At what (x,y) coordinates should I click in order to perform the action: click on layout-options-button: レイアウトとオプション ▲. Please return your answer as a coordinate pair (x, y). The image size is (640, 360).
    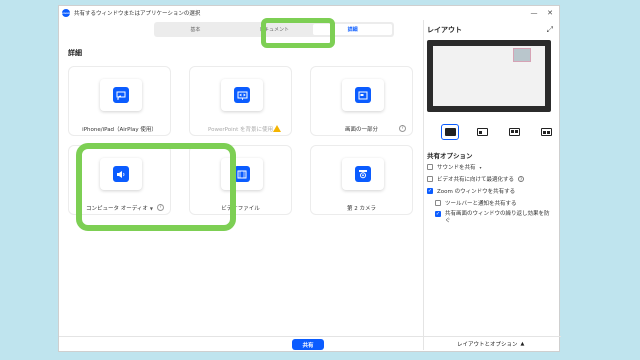
    Looking at the image, I should click on (490, 344).